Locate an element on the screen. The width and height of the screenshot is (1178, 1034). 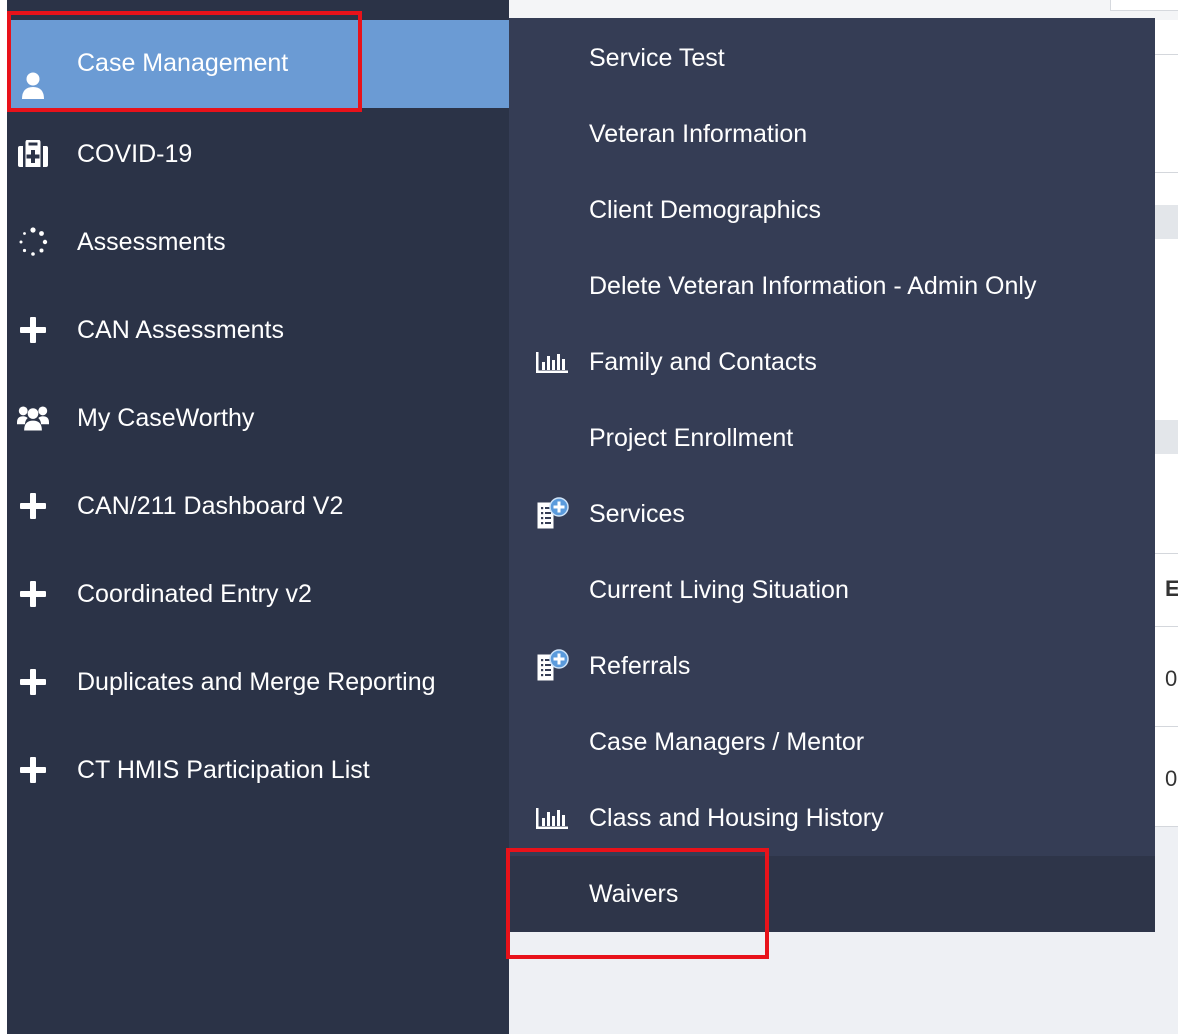
sidebar-item-label: CT HMIS Participation List is located at coordinates (223, 770).